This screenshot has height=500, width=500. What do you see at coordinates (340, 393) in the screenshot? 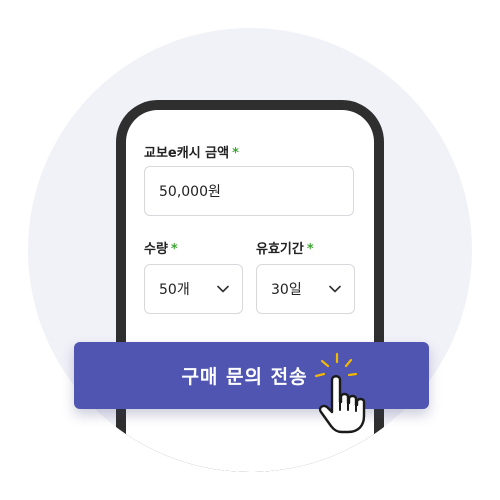
I see `hand-pointer-icon` at bounding box center [340, 393].